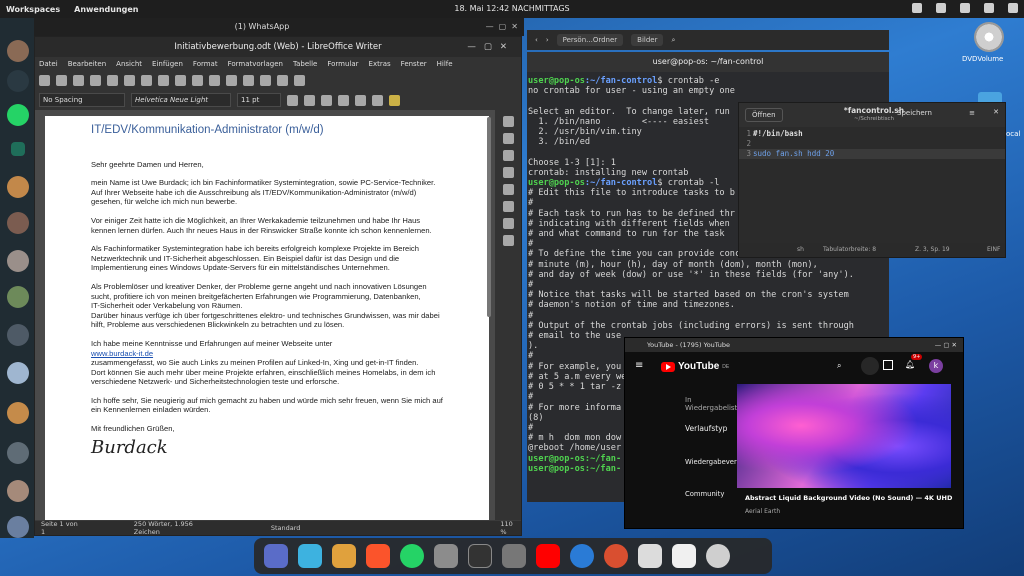 This screenshot has width=1024, height=576. Describe the element at coordinates (1013, 8) in the screenshot. I see `power-icon` at that location.